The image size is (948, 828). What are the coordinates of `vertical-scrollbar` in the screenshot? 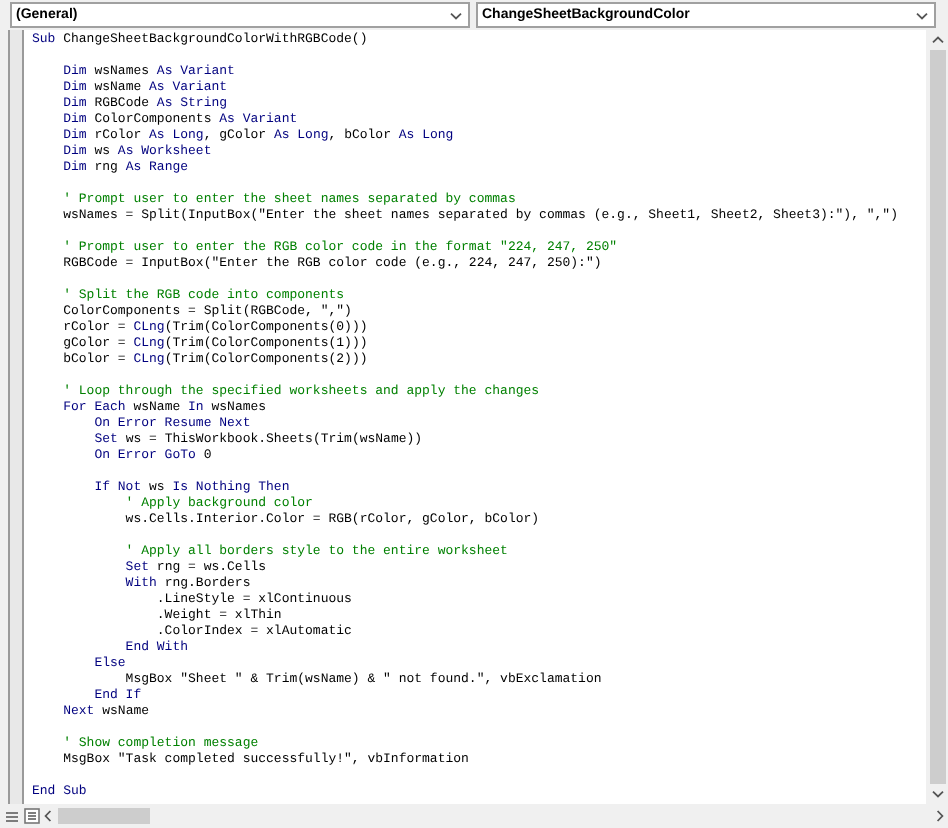 It's located at (937, 417).